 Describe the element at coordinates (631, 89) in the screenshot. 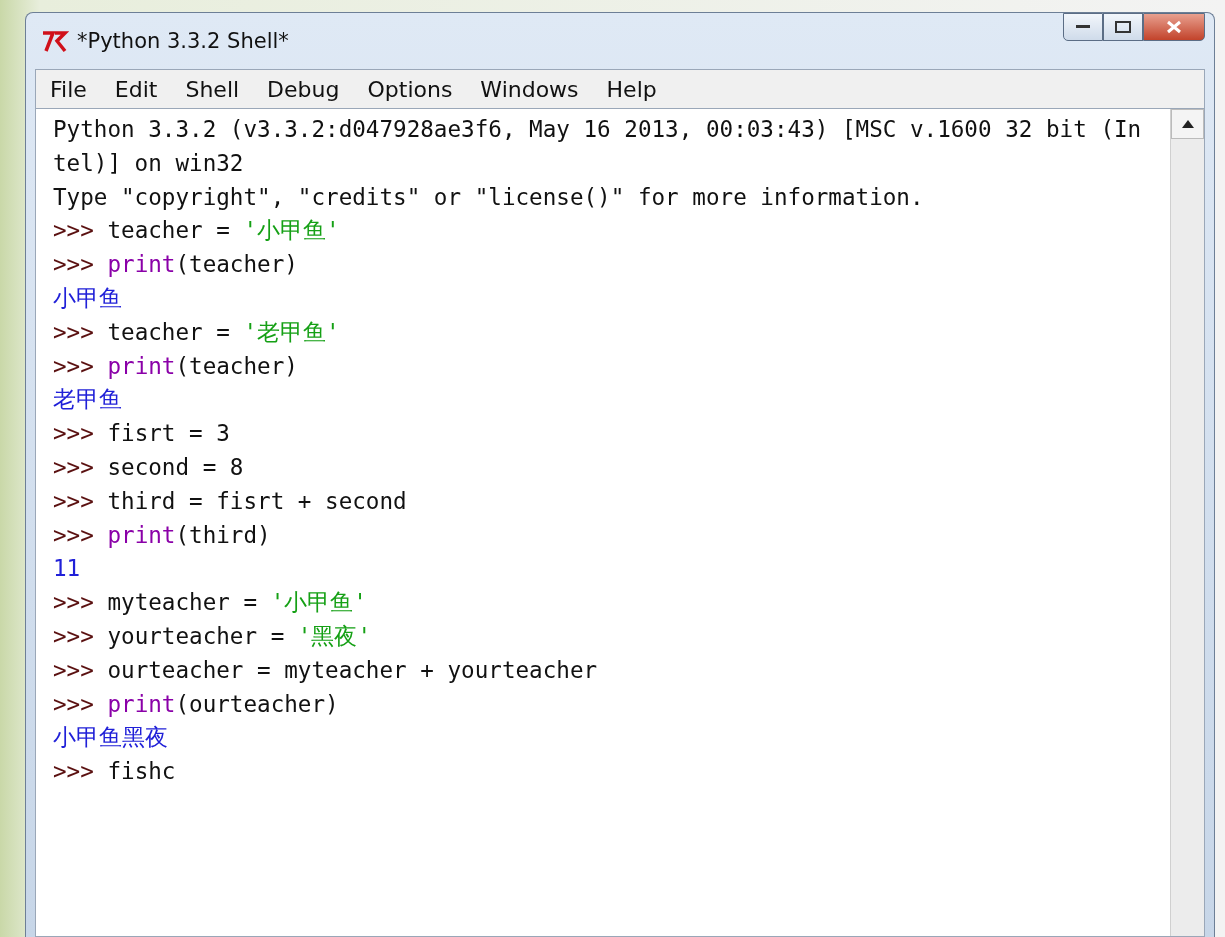

I see `menu-item: Help` at that location.